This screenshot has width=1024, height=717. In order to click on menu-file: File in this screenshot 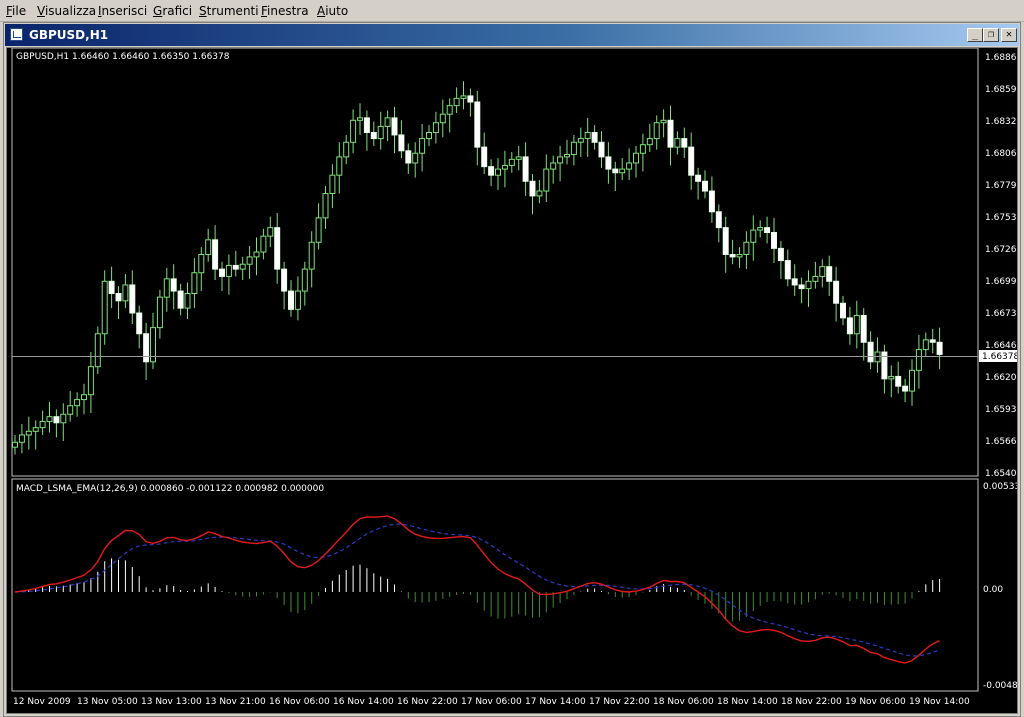, I will do `click(16, 11)`.